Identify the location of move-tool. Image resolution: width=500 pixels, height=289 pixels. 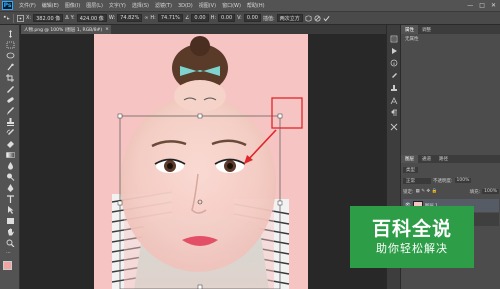
(10, 33).